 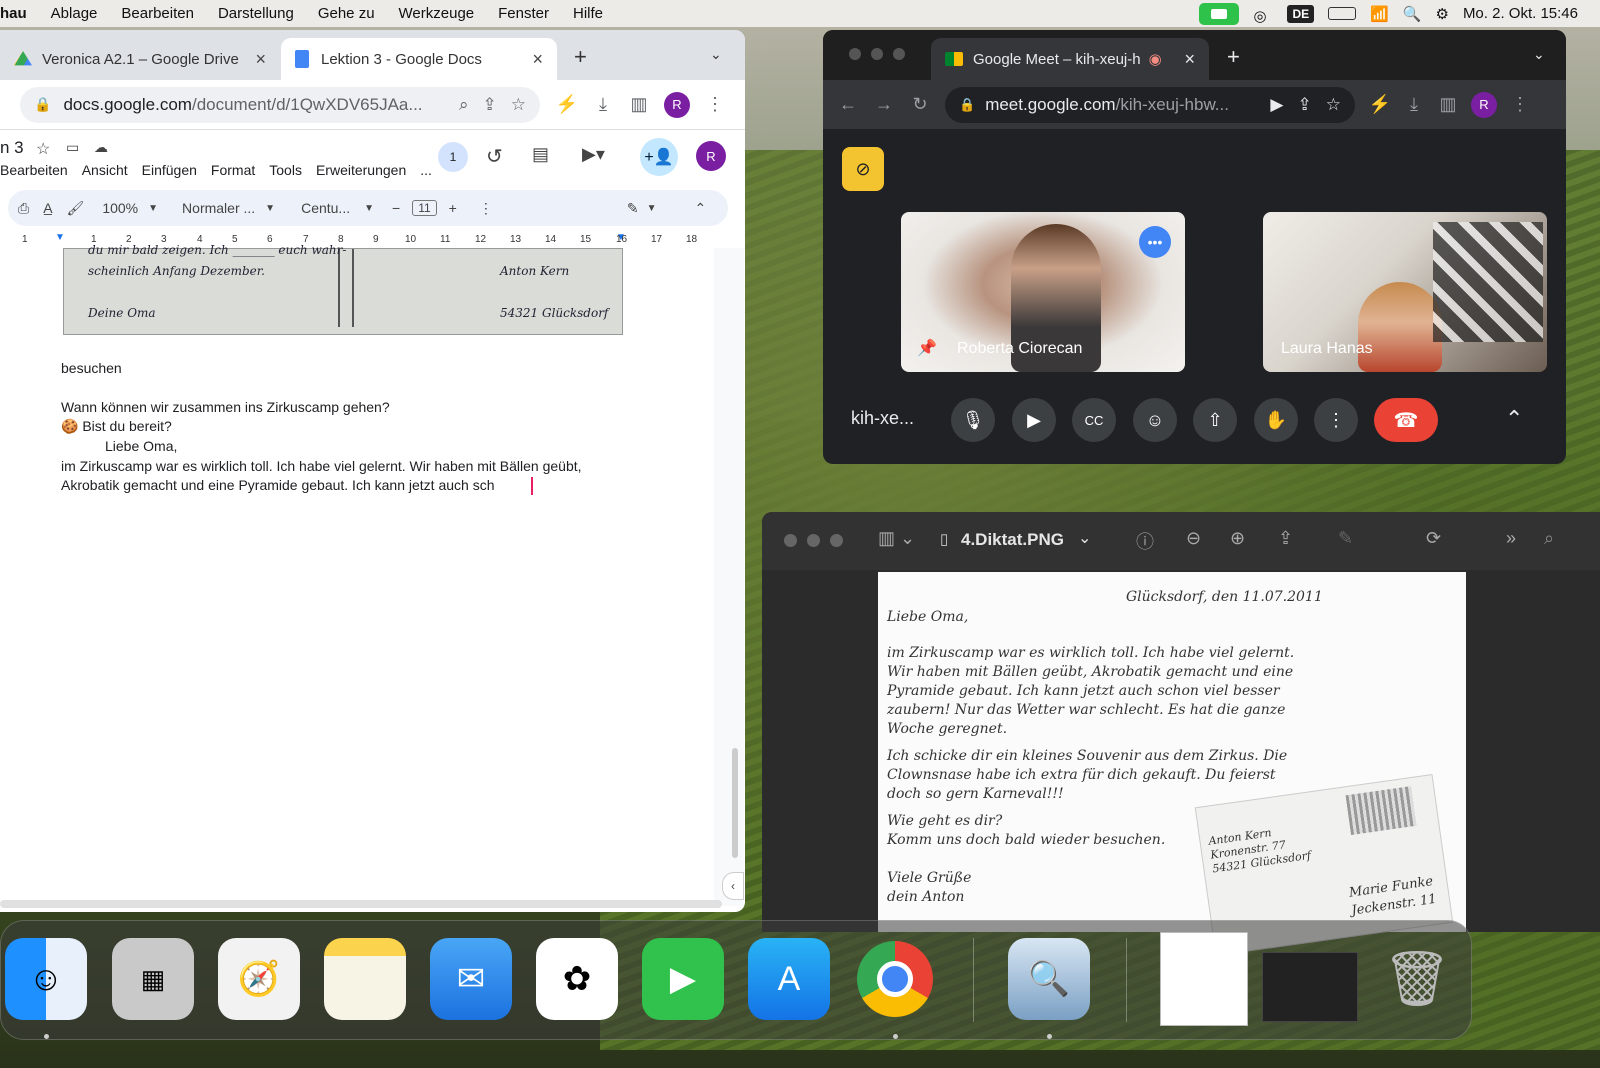 I want to click on comment-count-badge: 1, so click(x=453, y=157).